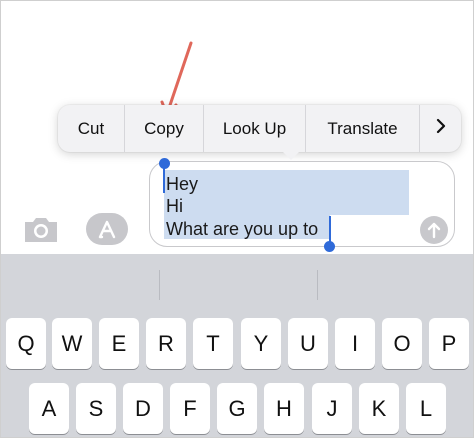 Image resolution: width=474 pixels, height=438 pixels. I want to click on key-w: W, so click(72, 343).